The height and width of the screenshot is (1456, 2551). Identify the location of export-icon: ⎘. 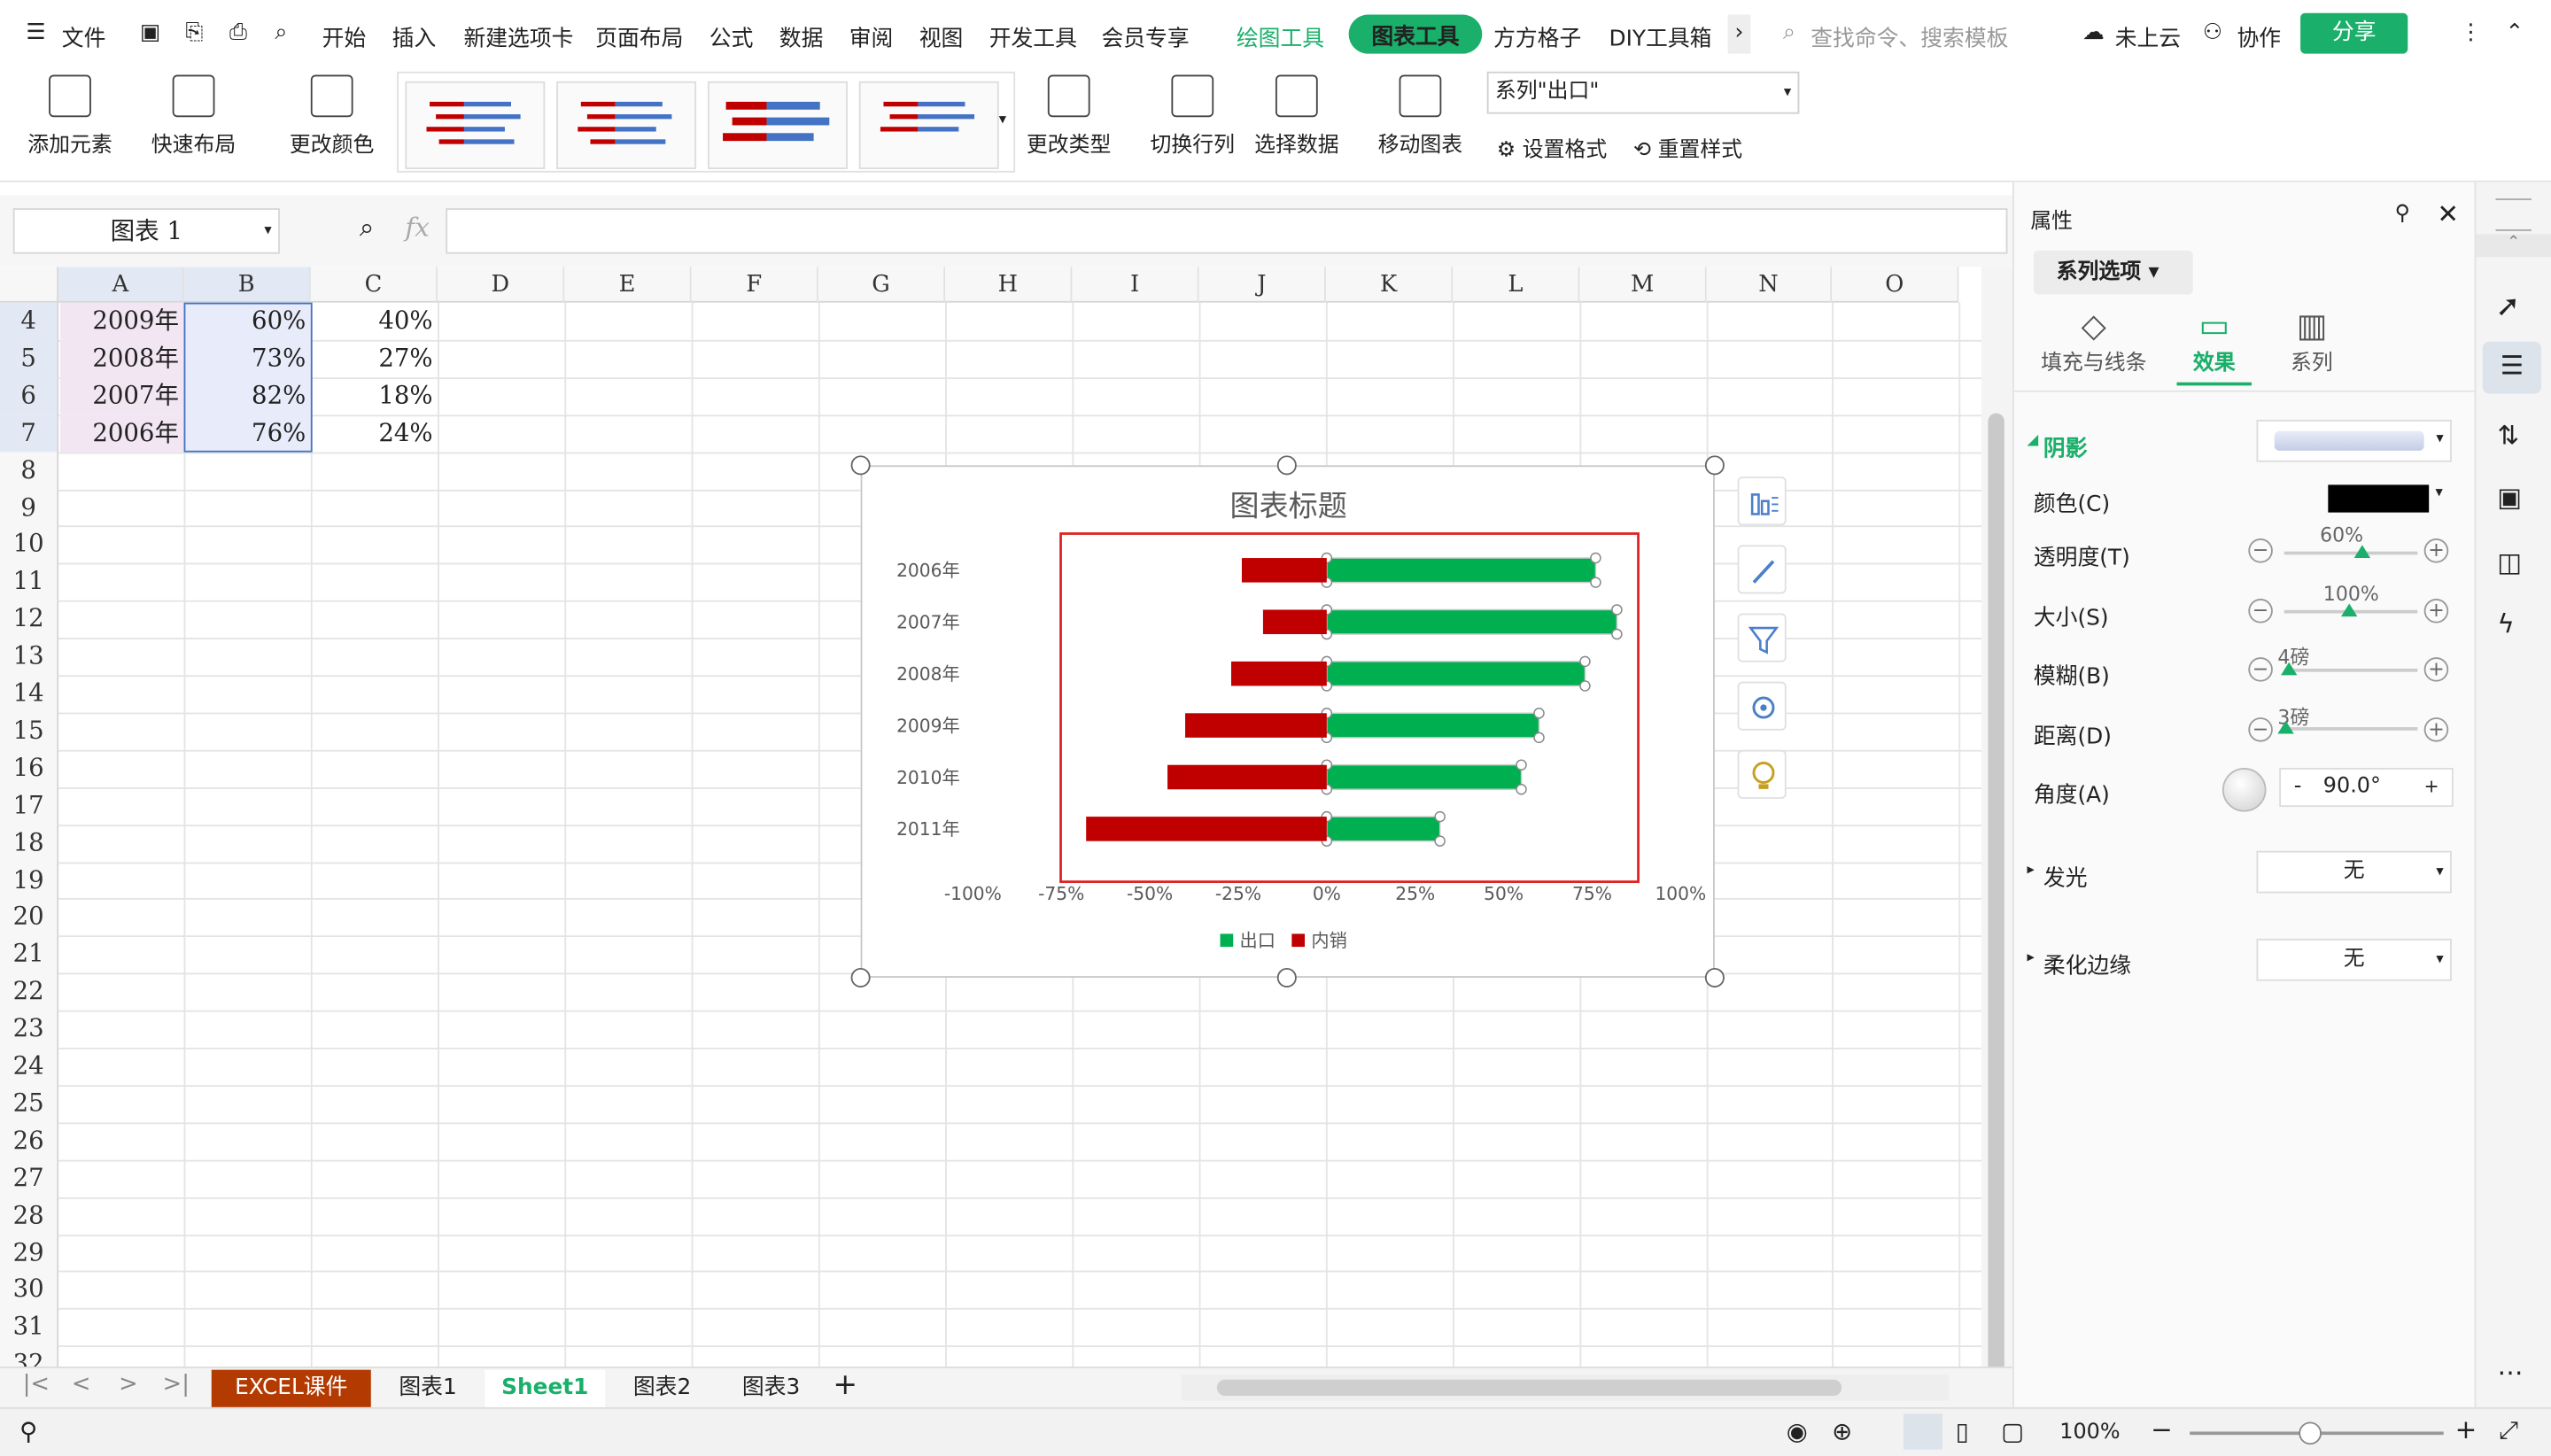
(194, 32).